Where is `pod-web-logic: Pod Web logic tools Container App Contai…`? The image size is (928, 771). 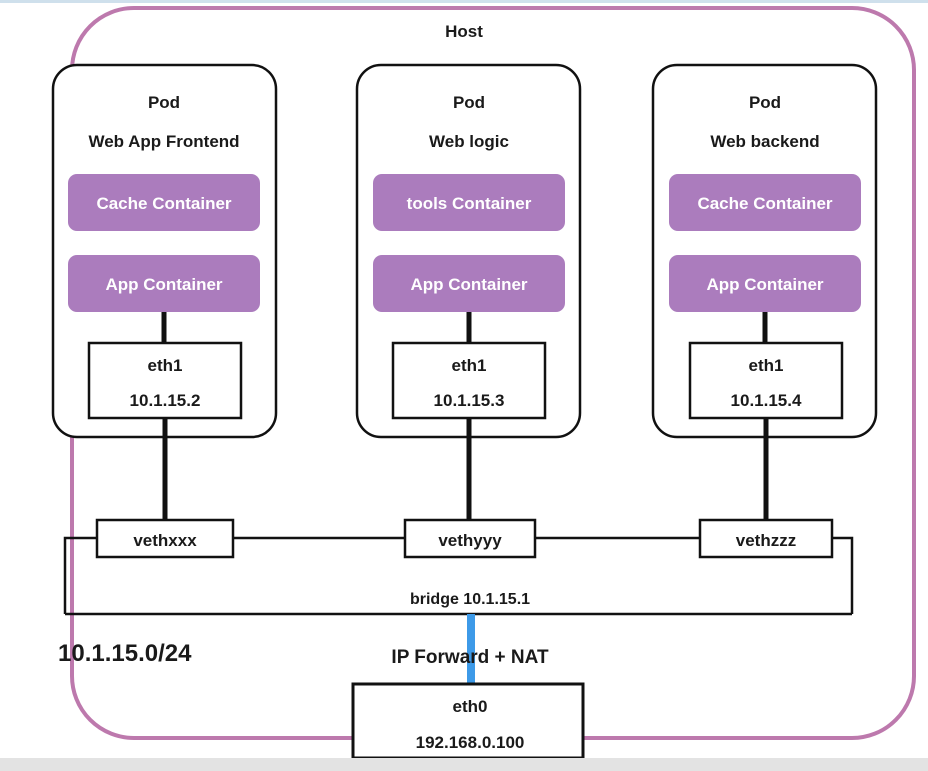
pod-web-logic: Pod Web logic tools Container App Contai… is located at coordinates (468, 292).